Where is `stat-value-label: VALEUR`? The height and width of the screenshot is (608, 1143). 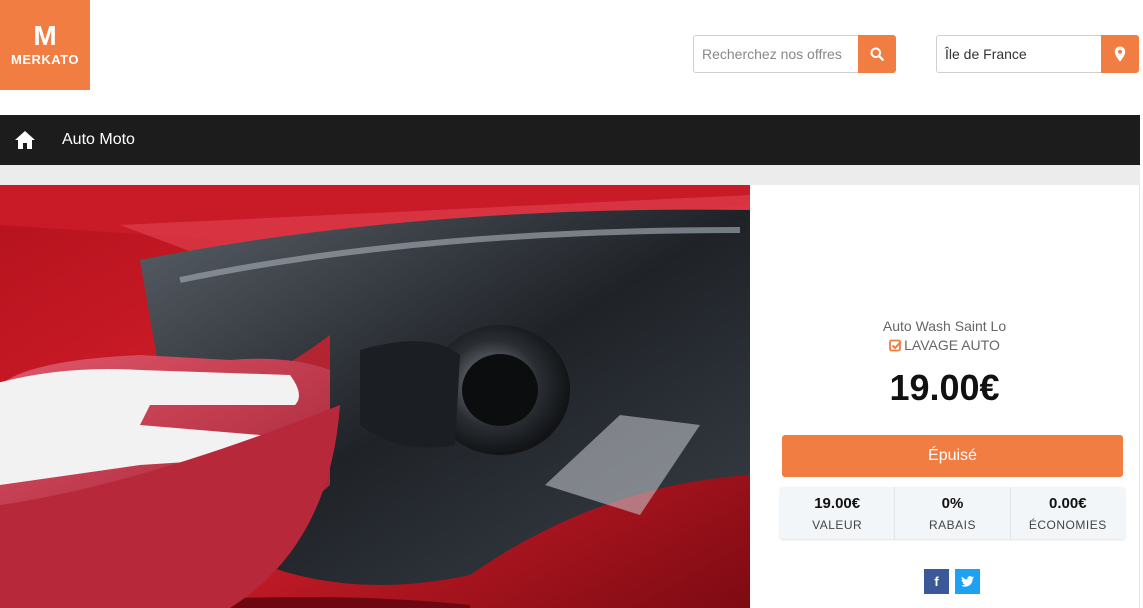 stat-value-label: VALEUR is located at coordinates (837, 525).